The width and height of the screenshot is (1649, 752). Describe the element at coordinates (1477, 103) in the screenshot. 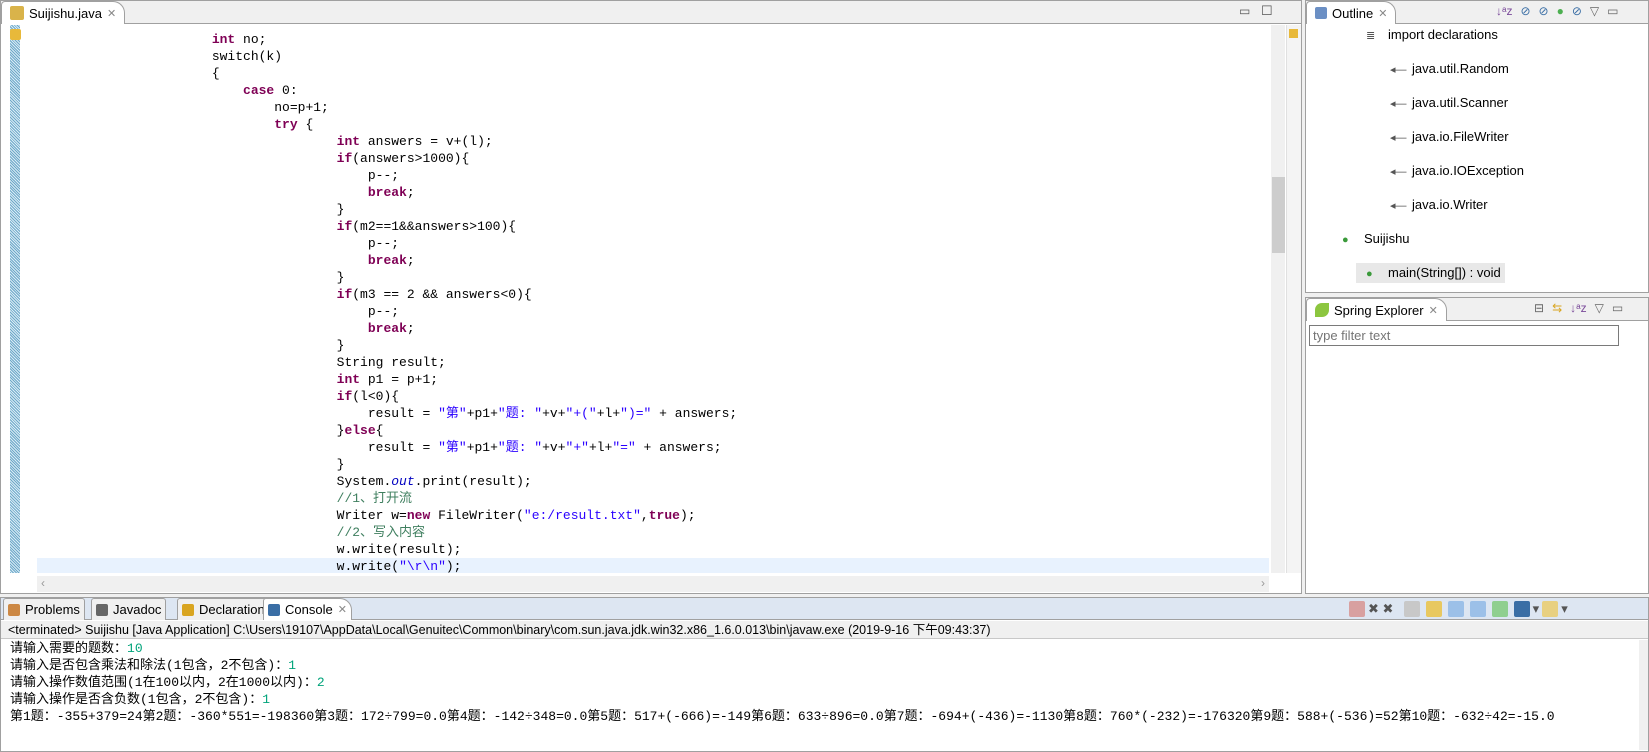

I see `outline-item: ◂— java.util.Scanner` at that location.